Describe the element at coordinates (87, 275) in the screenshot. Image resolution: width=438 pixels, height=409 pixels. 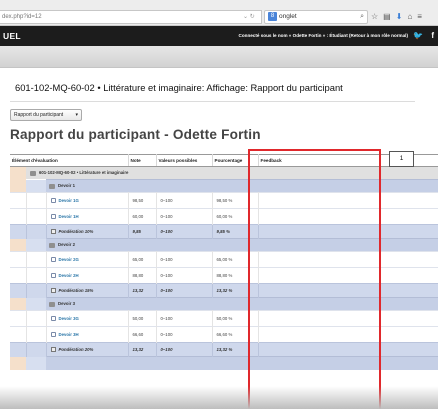
I see `item-link: Devoir 2H` at that location.